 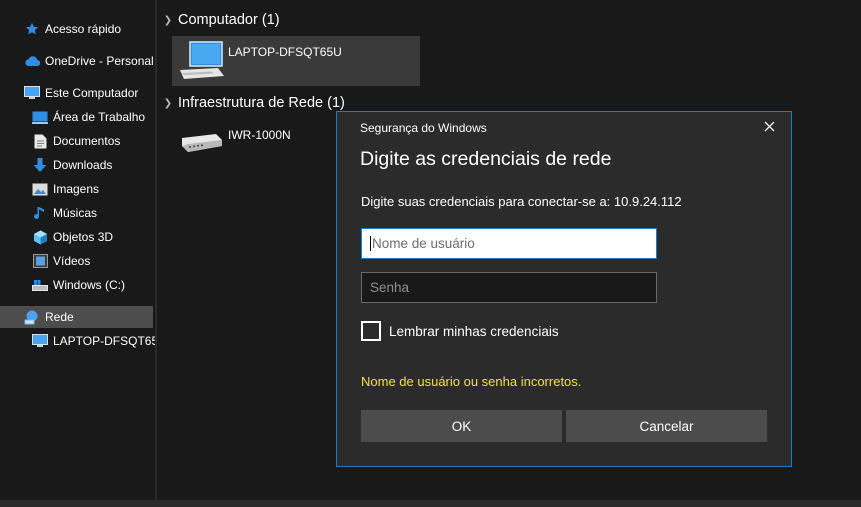 I want to click on download-arrow-icon, so click(x=40, y=165).